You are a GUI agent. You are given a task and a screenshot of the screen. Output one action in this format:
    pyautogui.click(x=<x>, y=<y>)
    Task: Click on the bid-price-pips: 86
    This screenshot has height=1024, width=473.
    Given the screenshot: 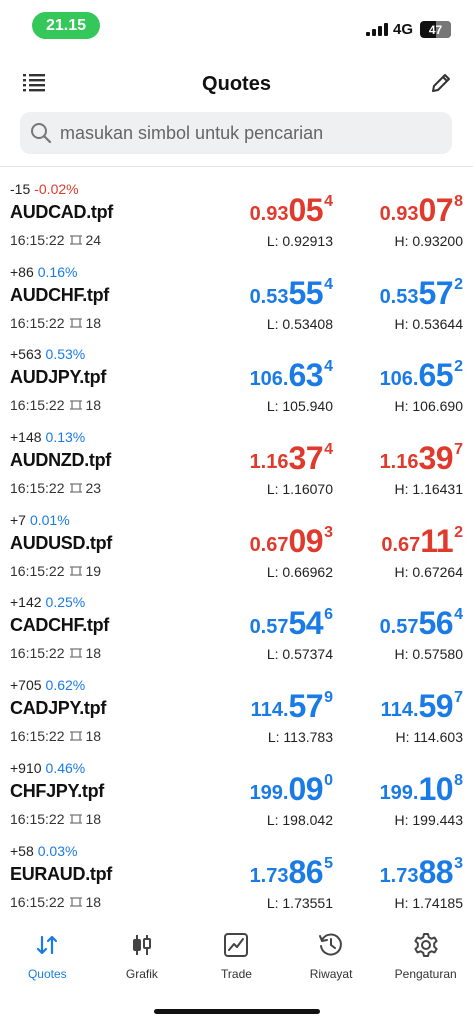 What is the action you would take?
    pyautogui.click(x=306, y=871)
    